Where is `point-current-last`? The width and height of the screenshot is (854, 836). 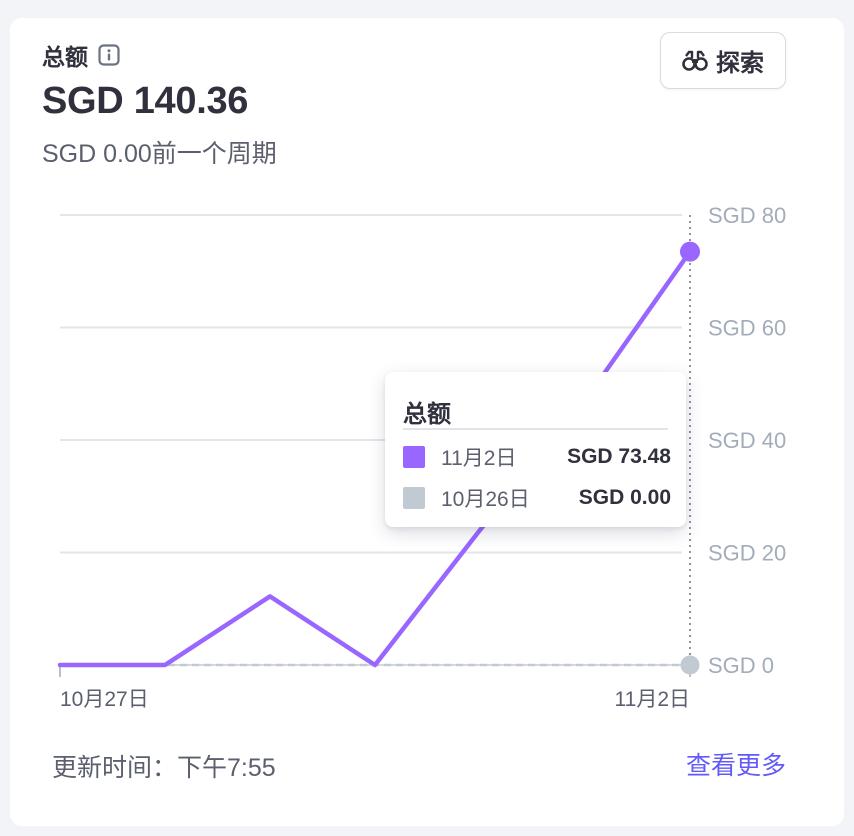 point-current-last is located at coordinates (690, 251).